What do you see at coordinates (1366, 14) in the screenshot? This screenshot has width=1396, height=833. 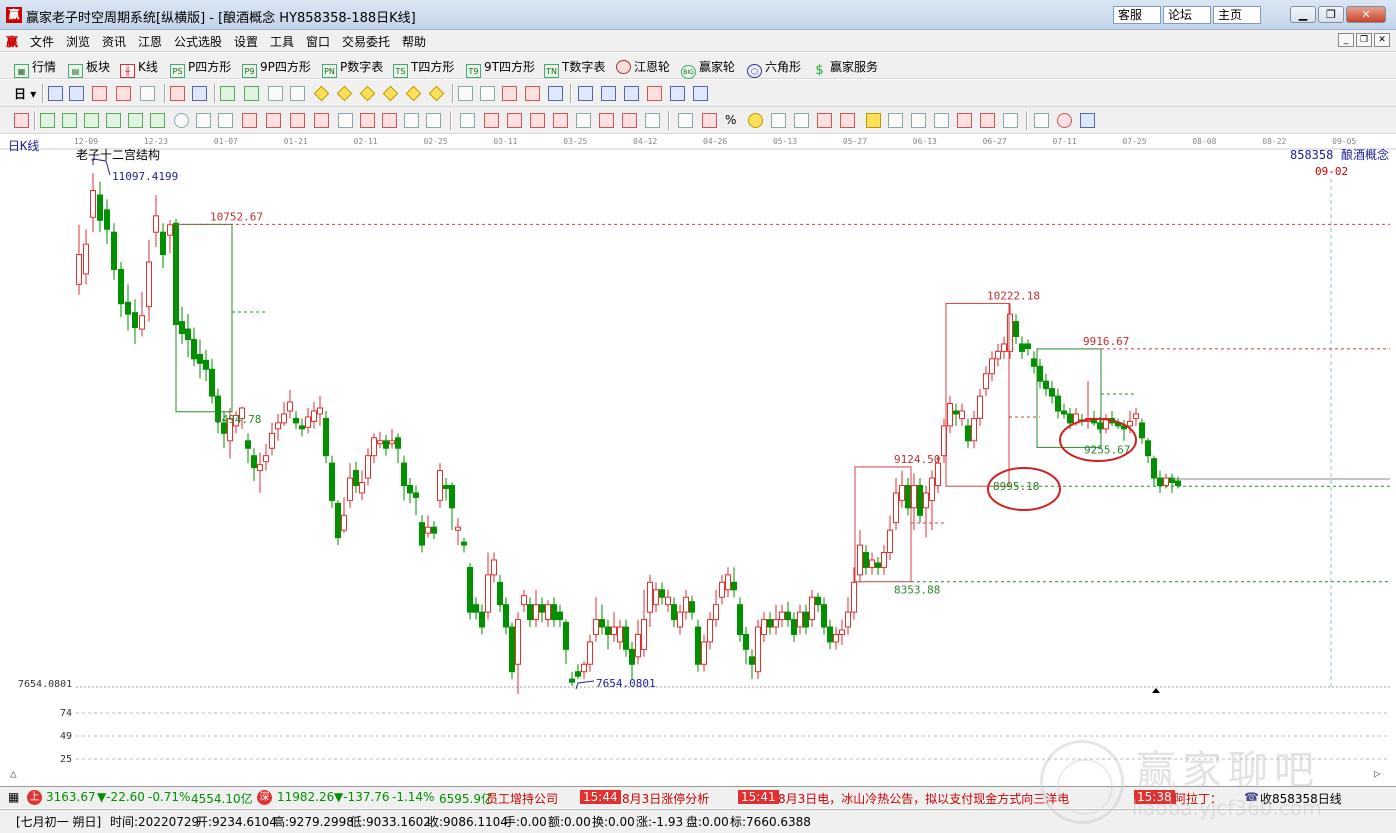 I see `close-button: ✕` at bounding box center [1366, 14].